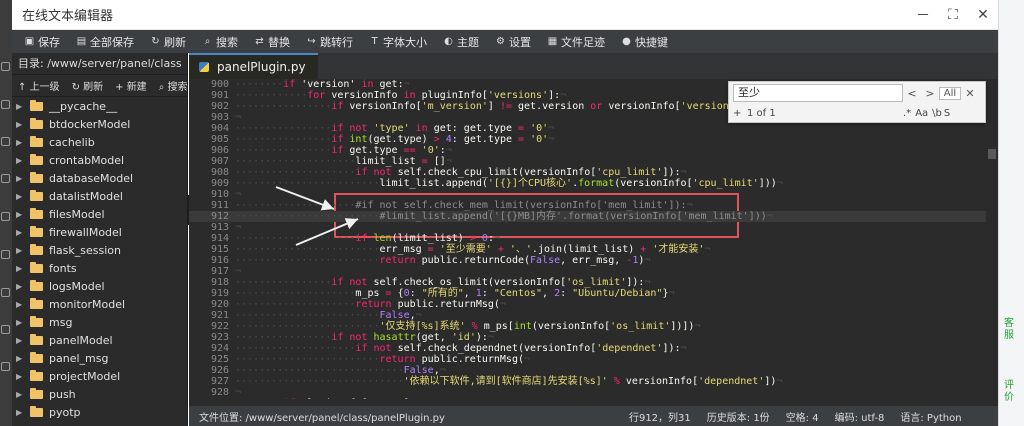  I want to click on toolbar-shortcuts-button: ● 快捷键, so click(644, 42).